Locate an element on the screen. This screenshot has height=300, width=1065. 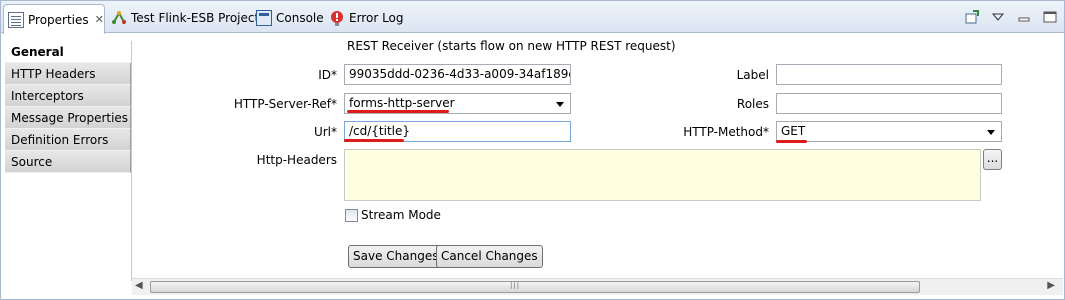
label-label: Label is located at coordinates (752, 75).